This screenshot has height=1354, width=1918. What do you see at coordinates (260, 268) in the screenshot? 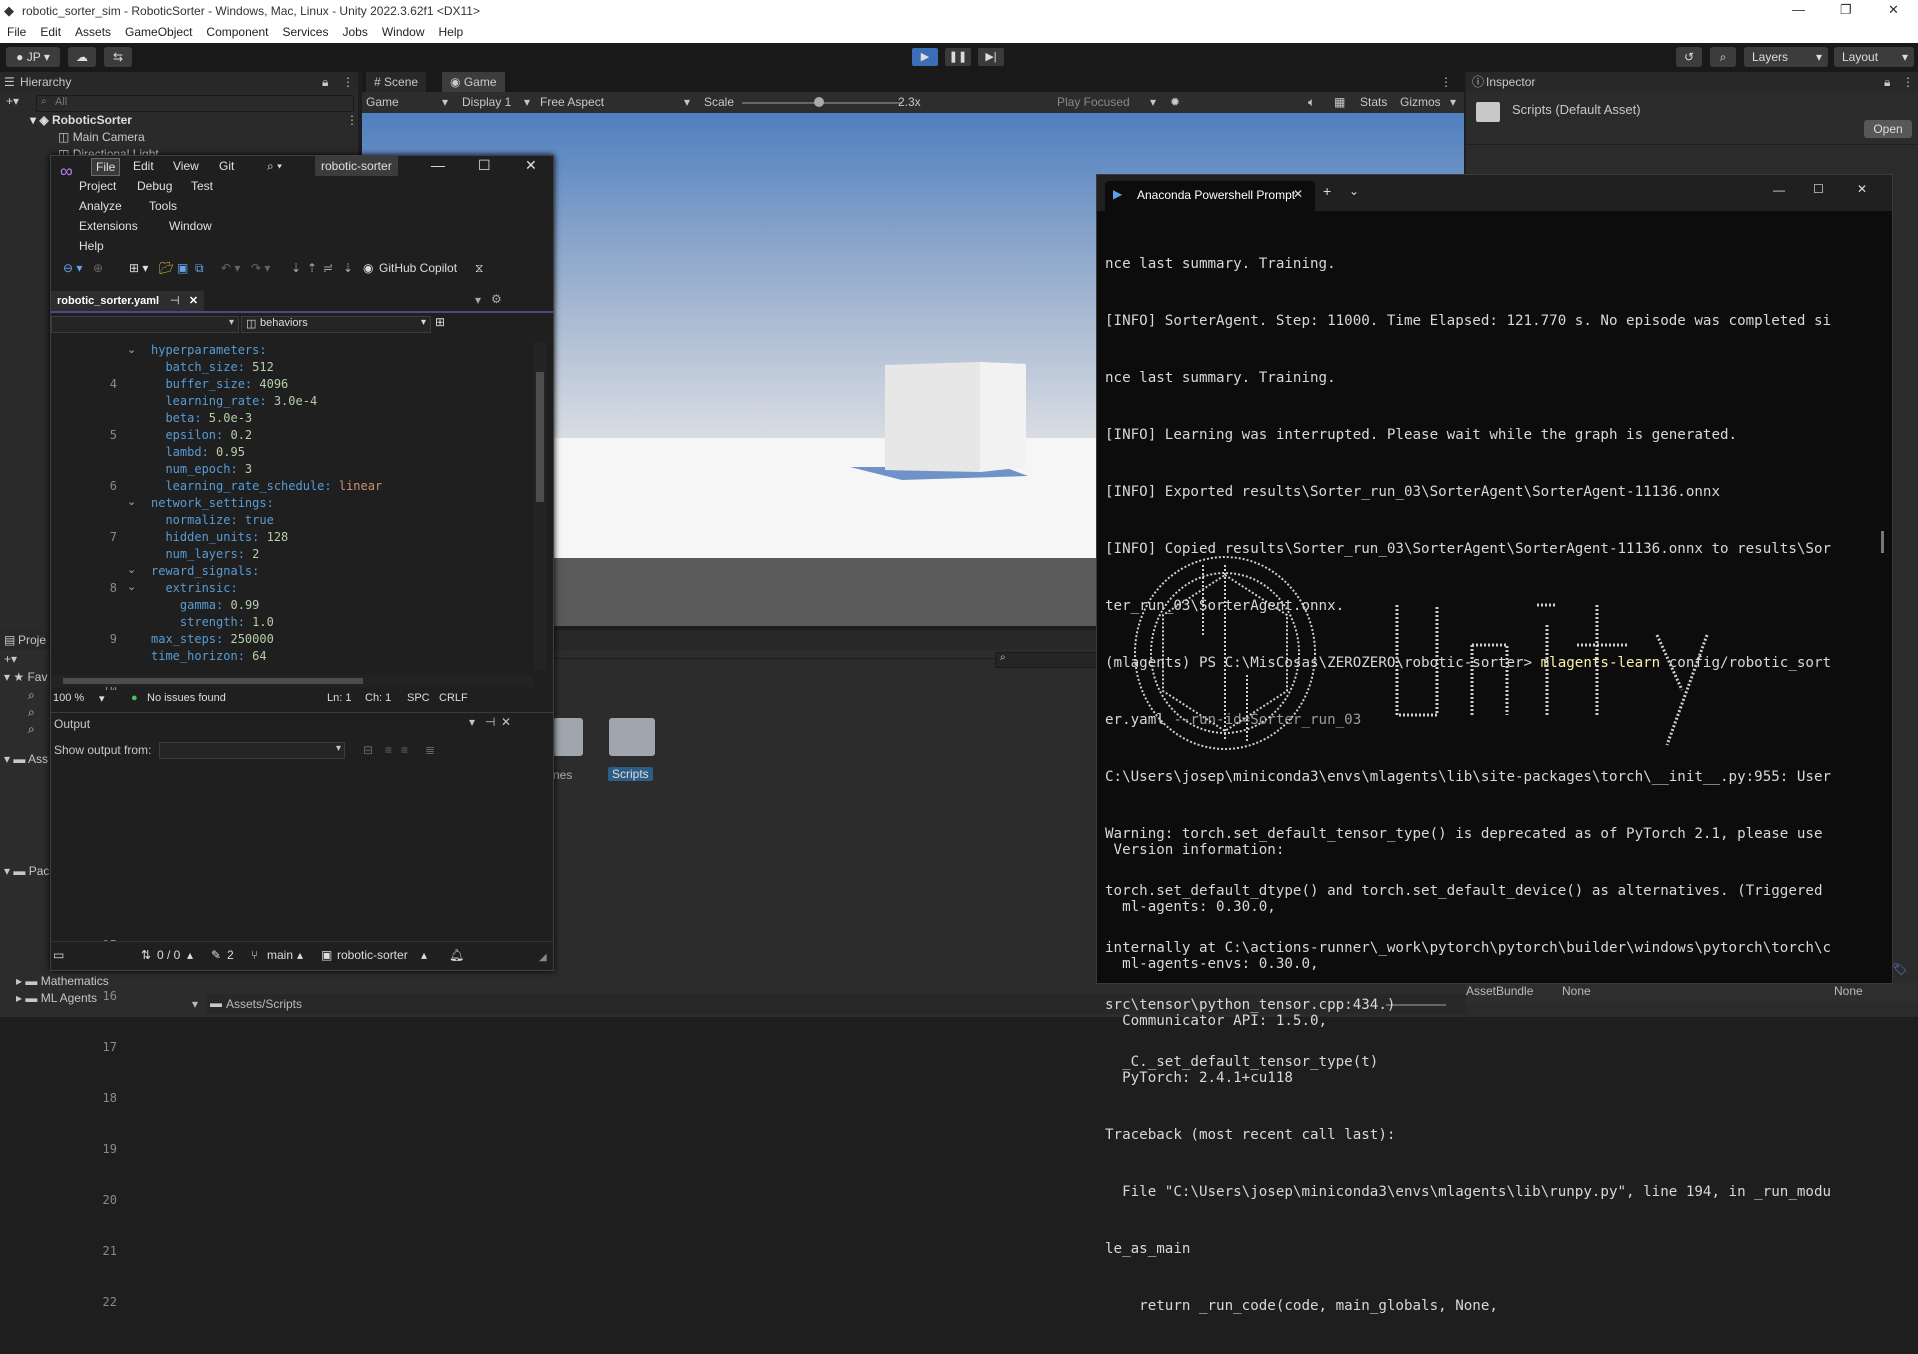
I see `redo-icon: ↷ ▾` at bounding box center [260, 268].